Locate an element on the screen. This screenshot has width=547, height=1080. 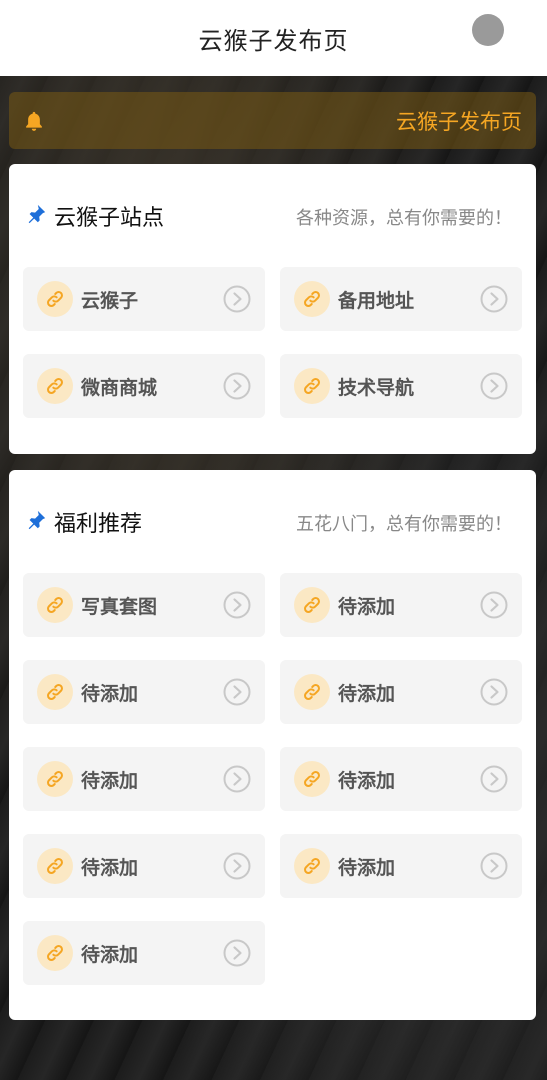
link-item: 备用地址 is located at coordinates (401, 299).